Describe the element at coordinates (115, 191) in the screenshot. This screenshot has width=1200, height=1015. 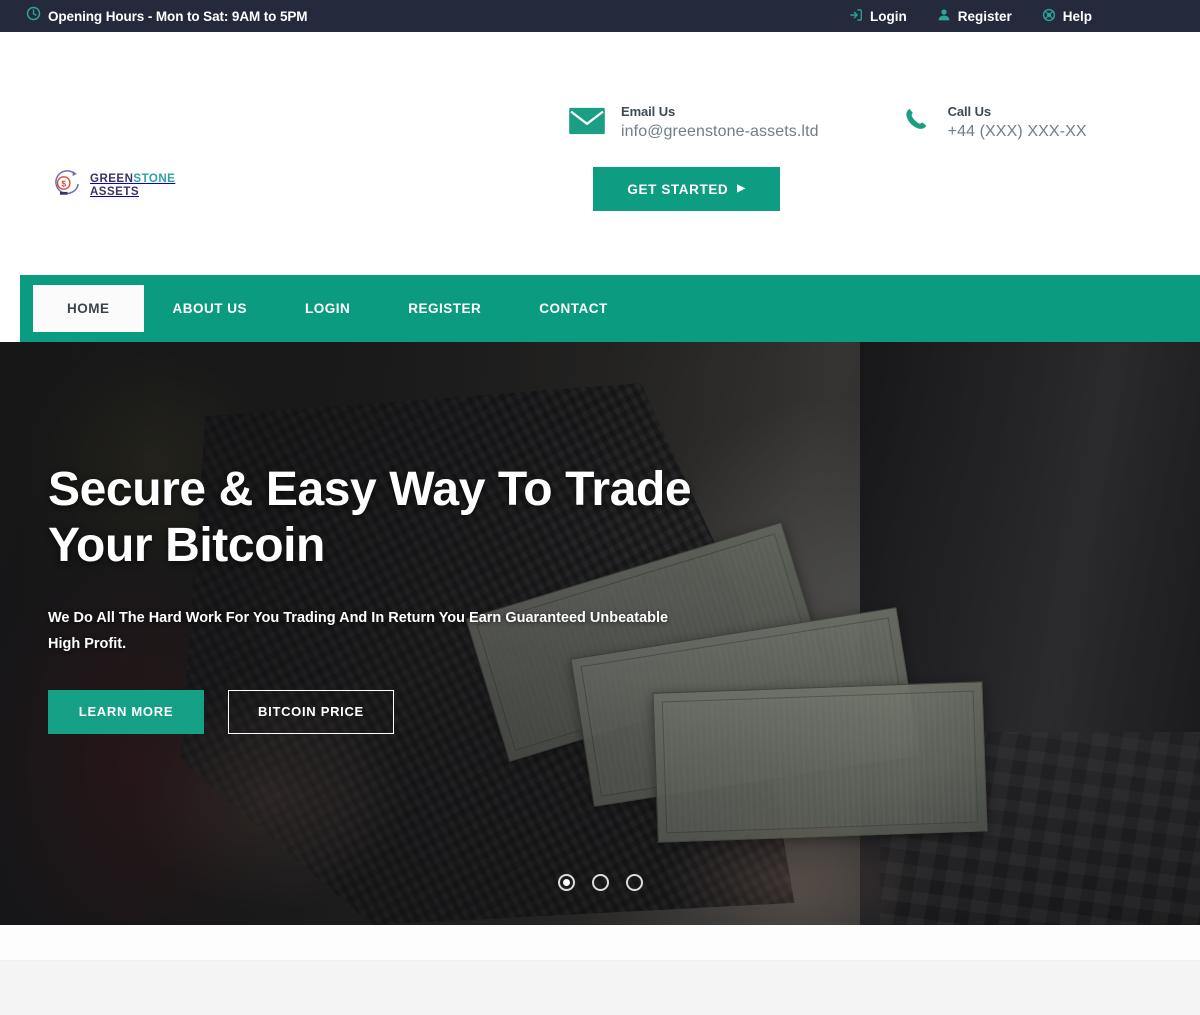
I see `logo-assets-text: ASSETS` at that location.